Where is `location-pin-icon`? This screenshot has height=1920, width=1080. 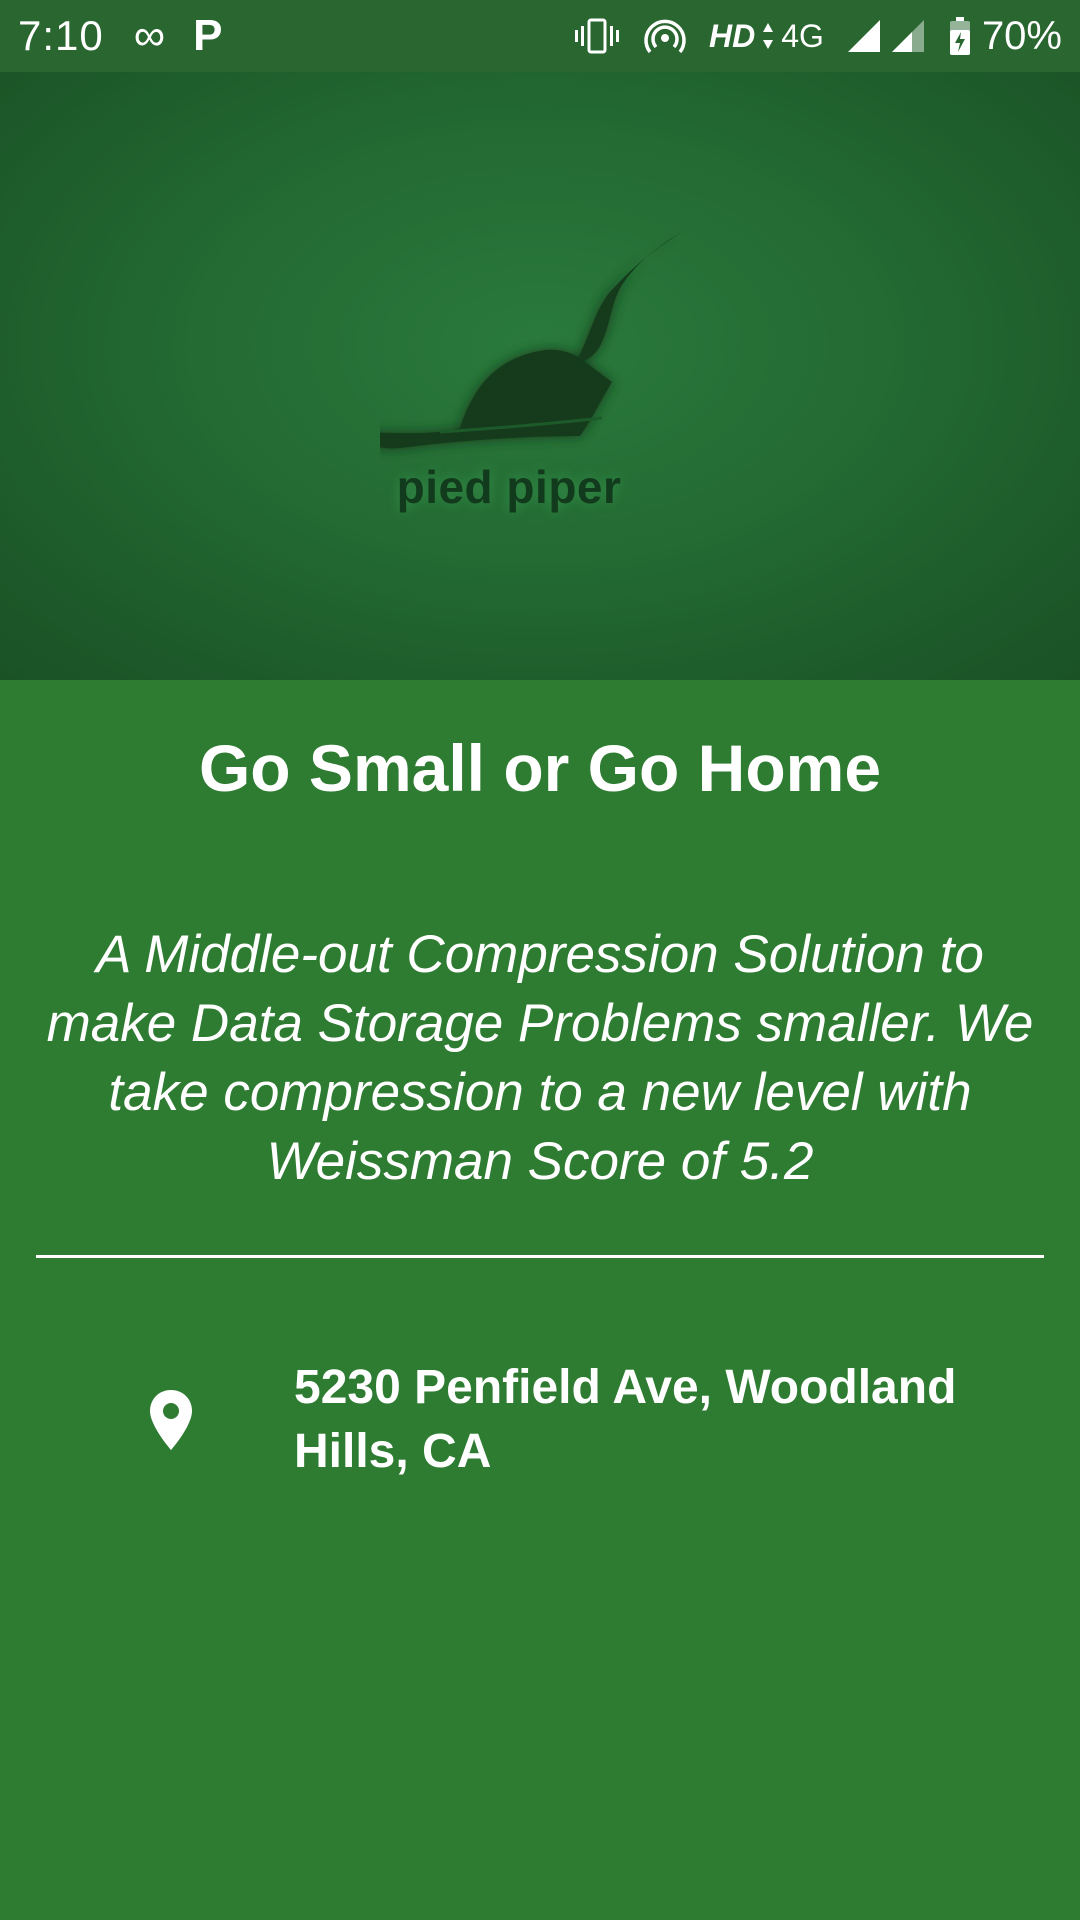 location-pin-icon is located at coordinates (171, 1420).